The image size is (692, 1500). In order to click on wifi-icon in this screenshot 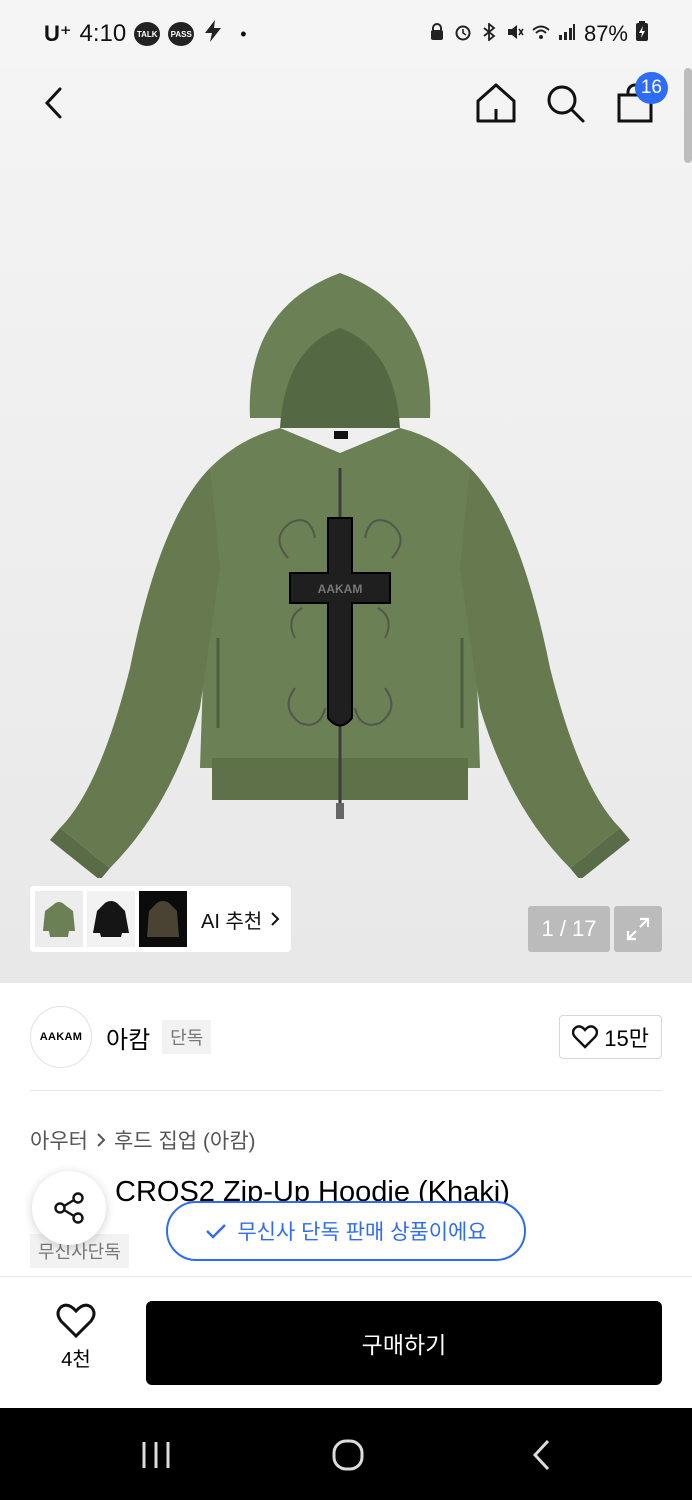, I will do `click(541, 34)`.